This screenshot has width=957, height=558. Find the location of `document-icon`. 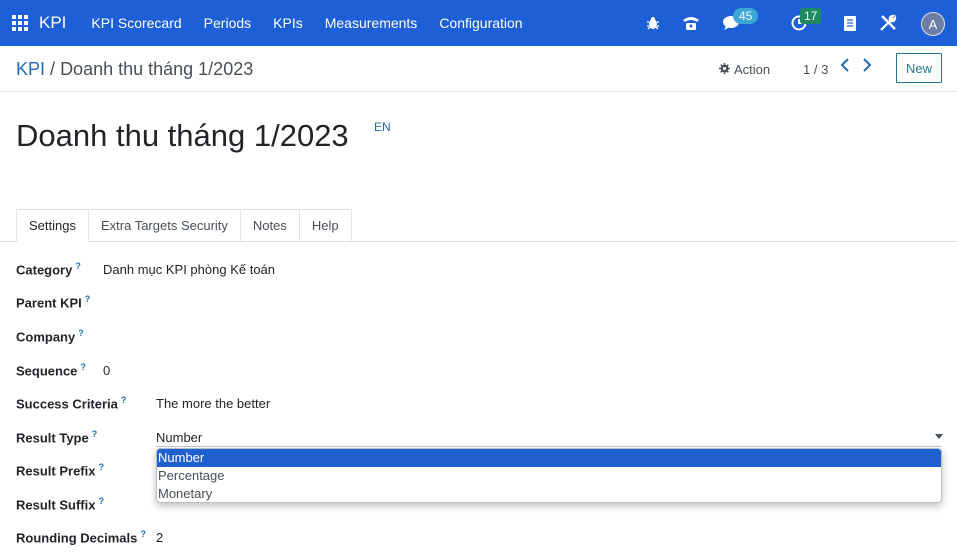

document-icon is located at coordinates (850, 23).